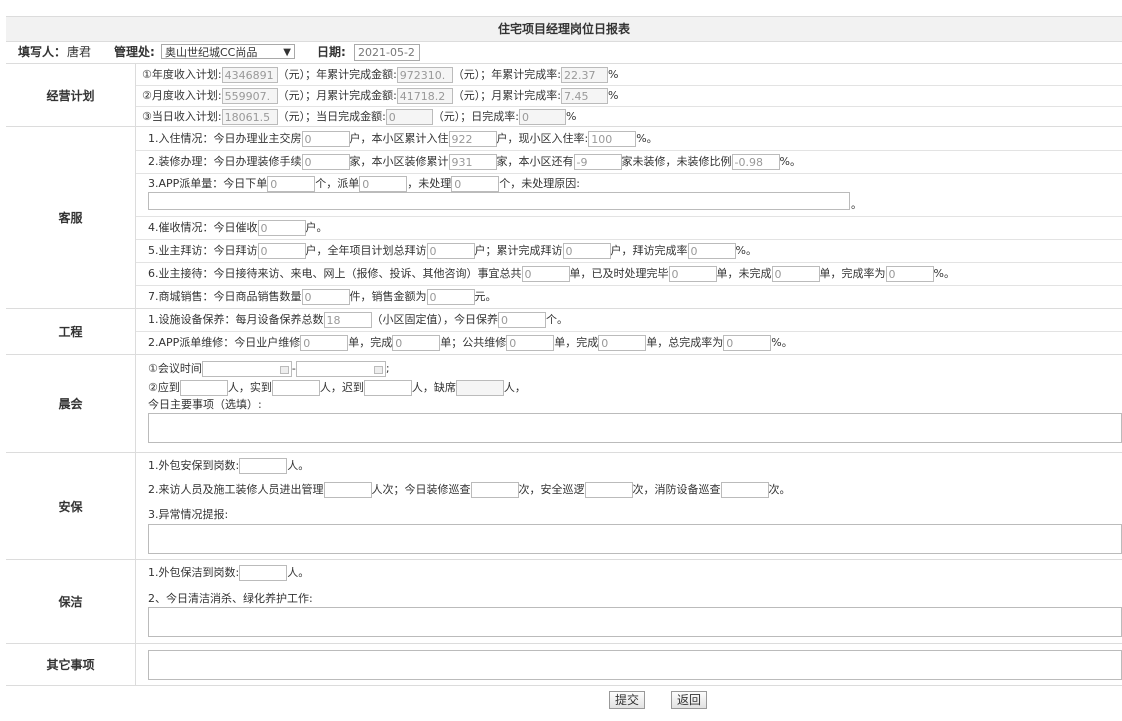 The height and width of the screenshot is (721, 1122). What do you see at coordinates (635, 428) in the screenshot?
I see `meeting-matters-input` at bounding box center [635, 428].